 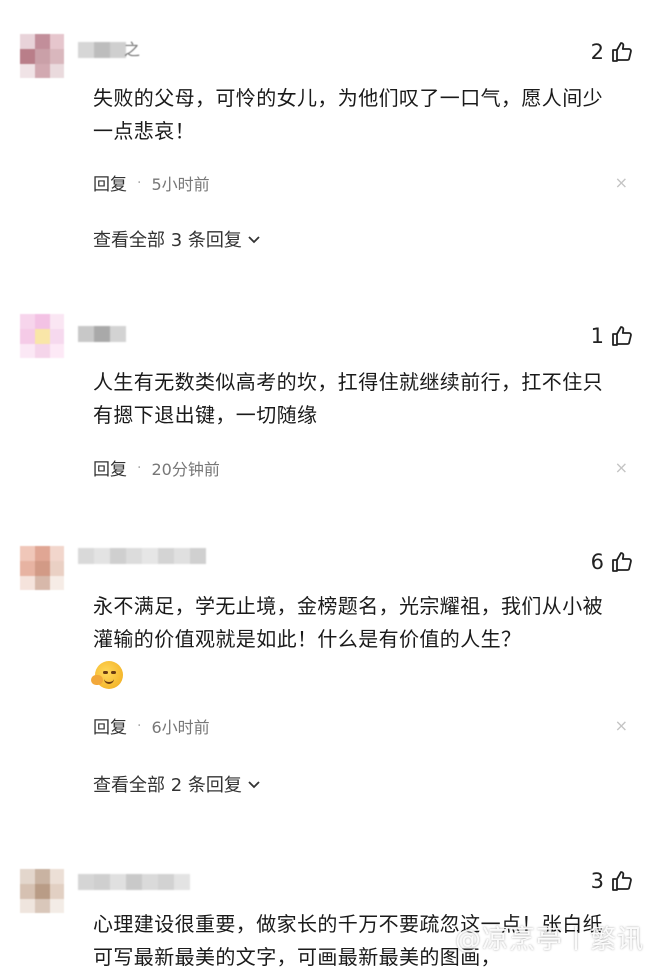 I want to click on smirk-emoji-icon, so click(x=107, y=675).